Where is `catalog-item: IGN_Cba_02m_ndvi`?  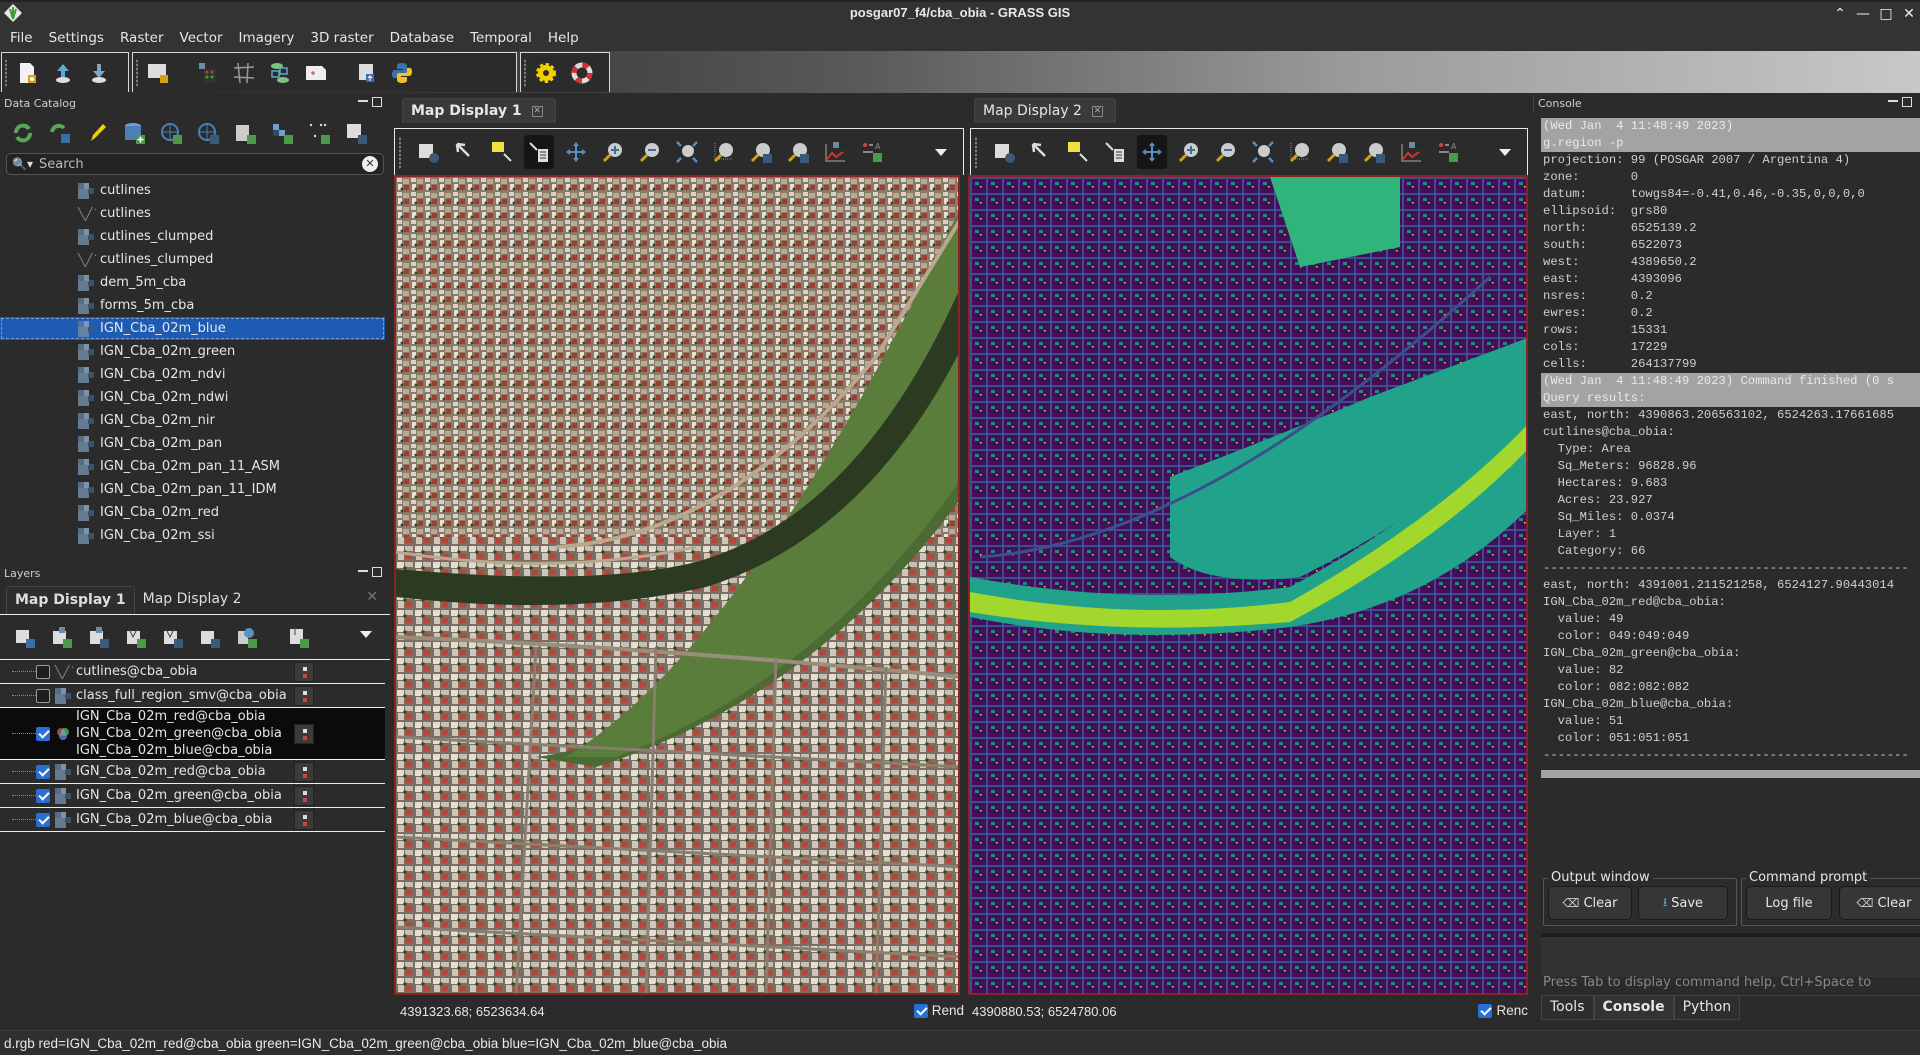
catalog-item: IGN_Cba_02m_ndvi is located at coordinates (192, 374).